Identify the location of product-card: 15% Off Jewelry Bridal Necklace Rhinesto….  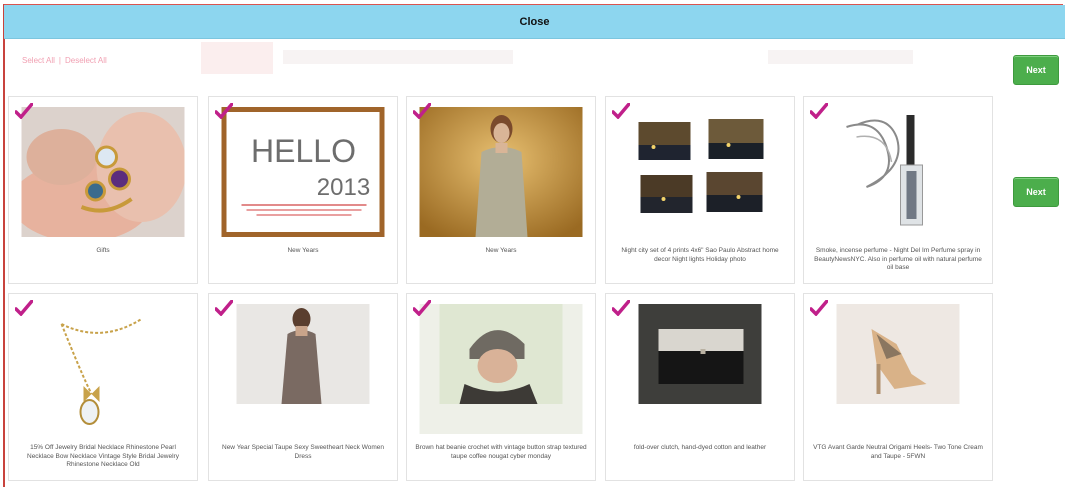
(103, 387).